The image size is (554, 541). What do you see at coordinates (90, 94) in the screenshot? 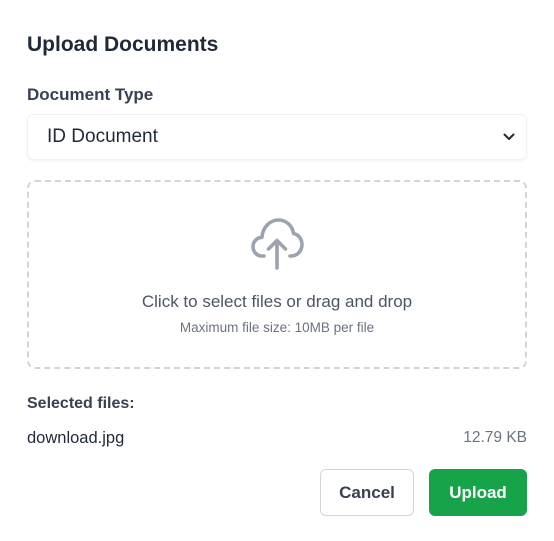
I see `document-type-label: Document Type` at bounding box center [90, 94].